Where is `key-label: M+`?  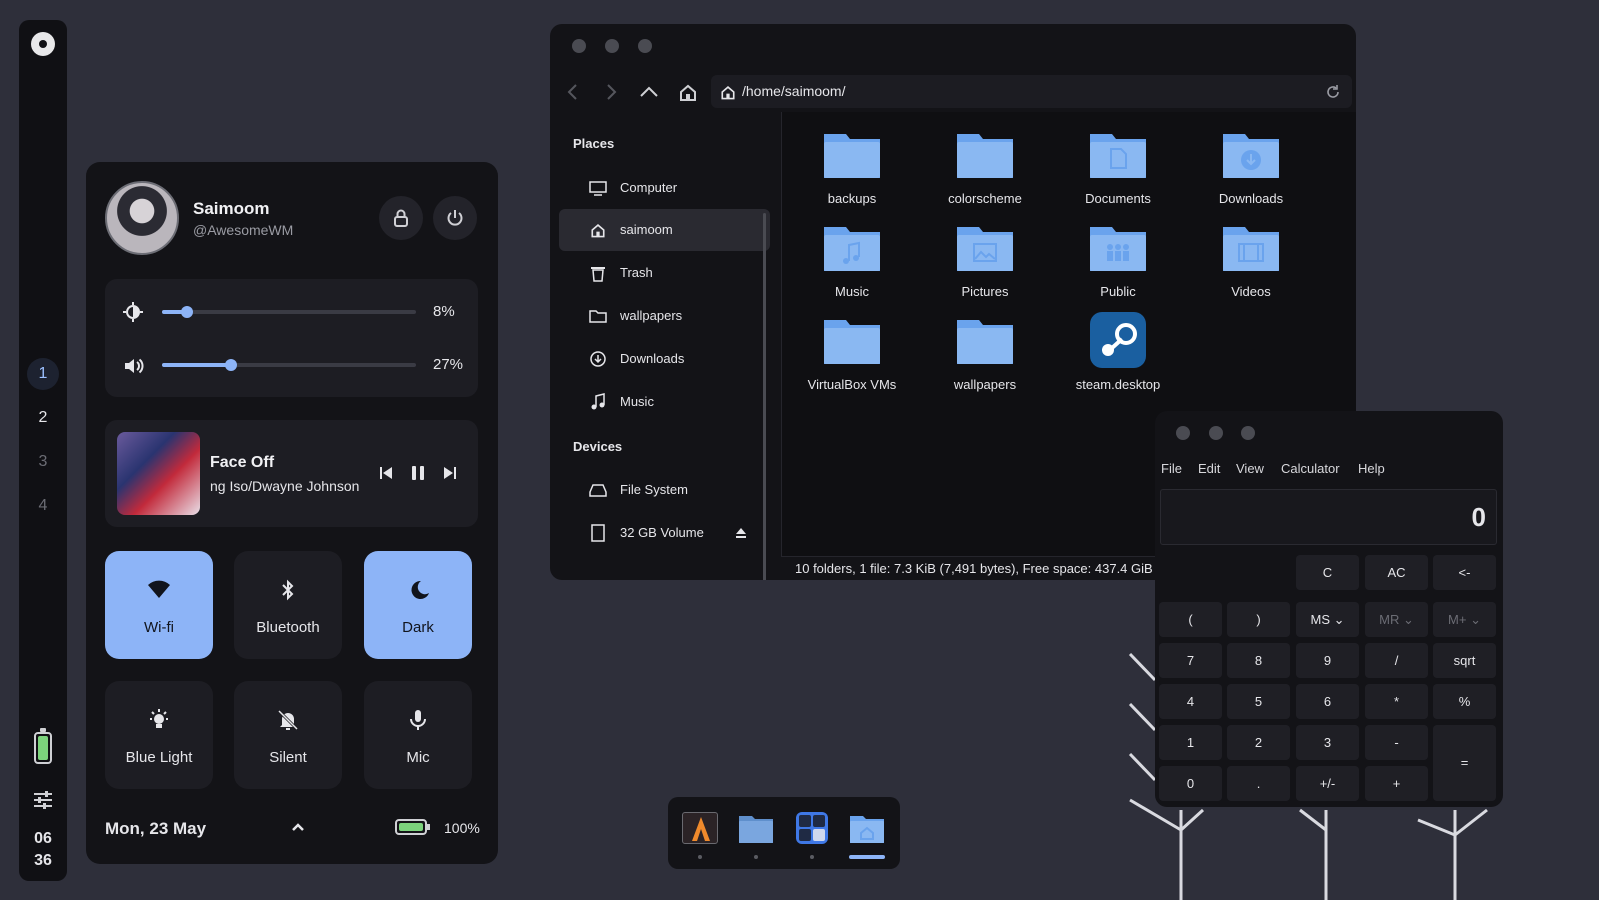 key-label: M+ is located at coordinates (1457, 619).